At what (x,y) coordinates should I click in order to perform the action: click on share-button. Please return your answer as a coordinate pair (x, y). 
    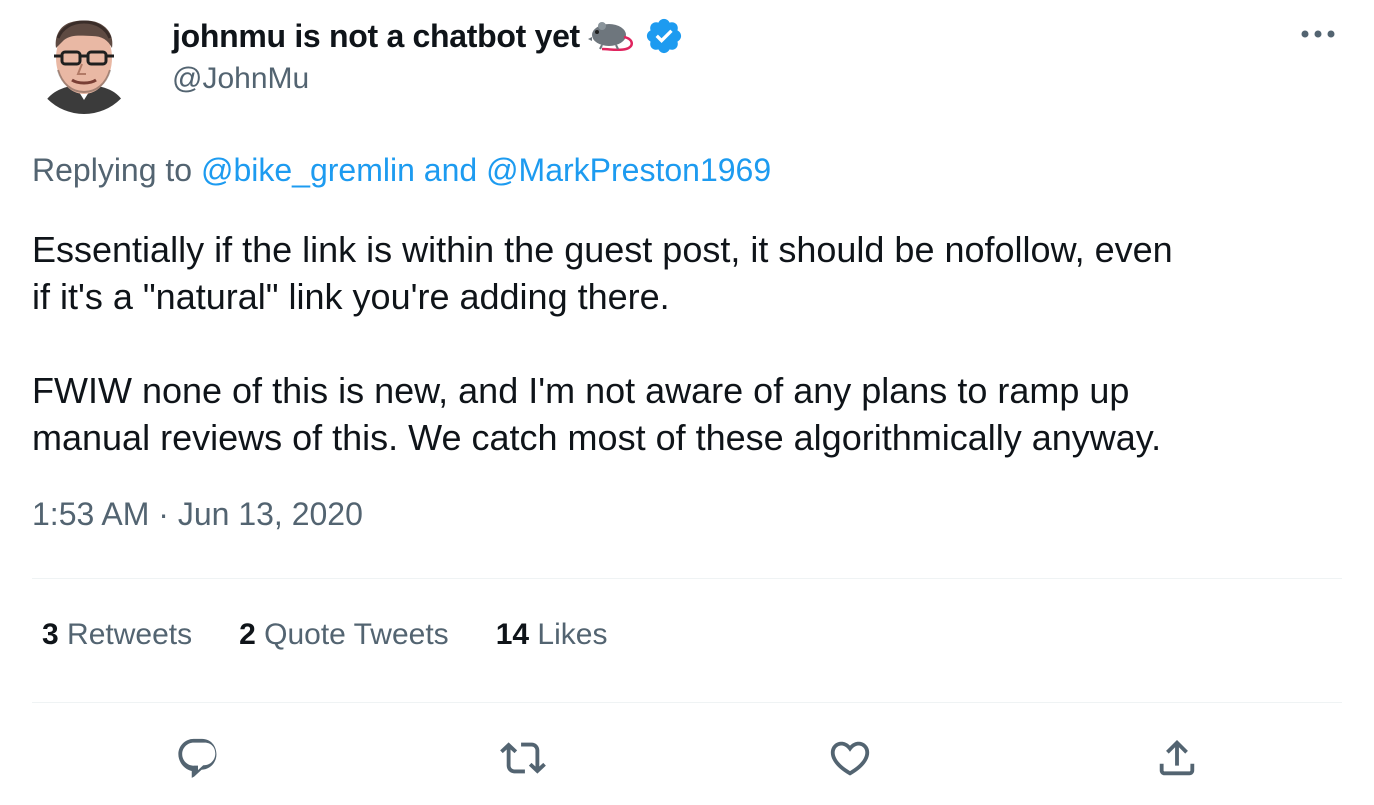
    Looking at the image, I should click on (1177, 760).